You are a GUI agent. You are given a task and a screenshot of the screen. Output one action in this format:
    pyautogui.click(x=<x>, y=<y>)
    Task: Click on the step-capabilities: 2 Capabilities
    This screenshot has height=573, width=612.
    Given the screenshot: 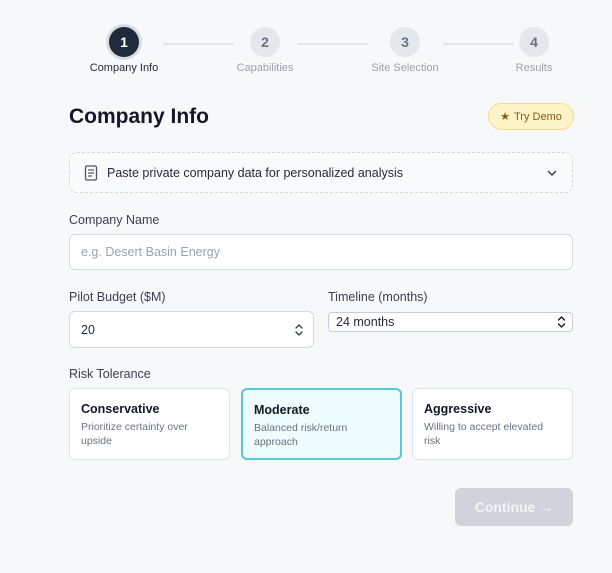 What is the action you would take?
    pyautogui.click(x=265, y=50)
    